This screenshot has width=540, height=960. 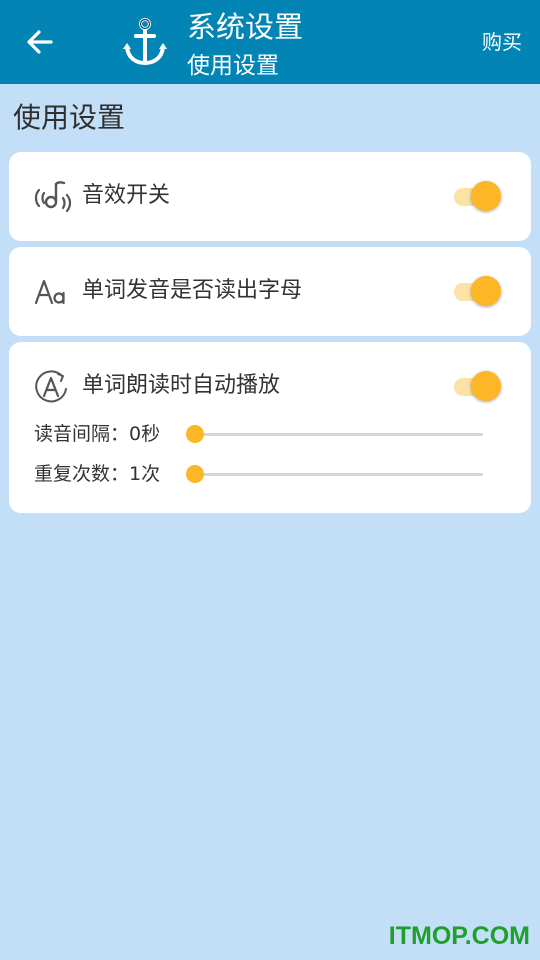 What do you see at coordinates (192, 290) in the screenshot?
I see `setting-label-read-letters: 单词发音是否读出字母` at bounding box center [192, 290].